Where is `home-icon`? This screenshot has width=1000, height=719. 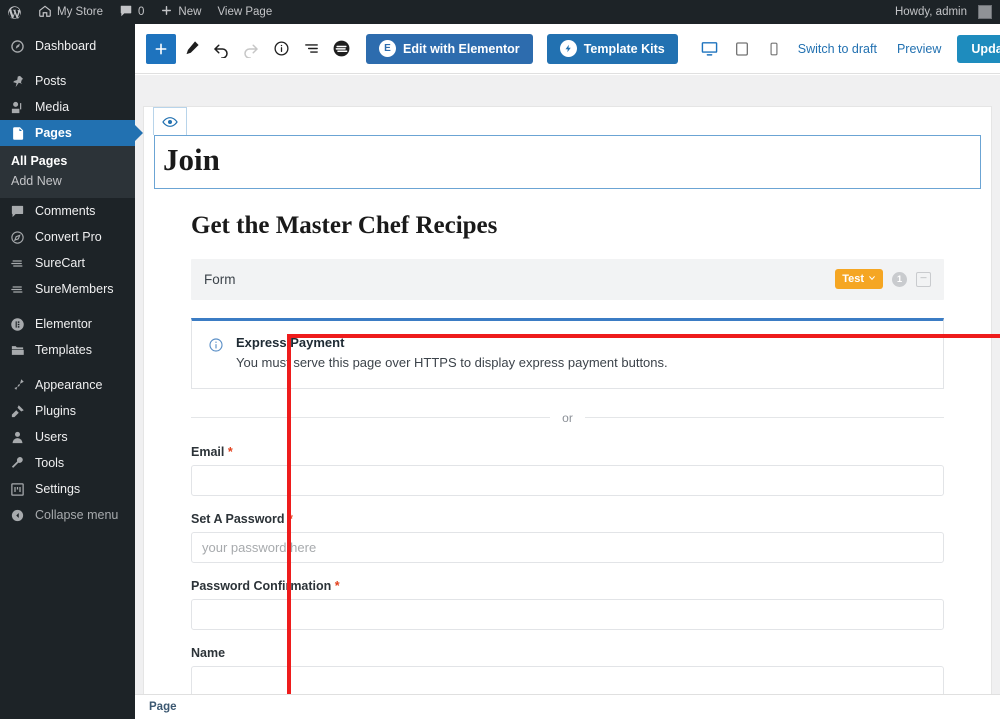 home-icon is located at coordinates (45, 12).